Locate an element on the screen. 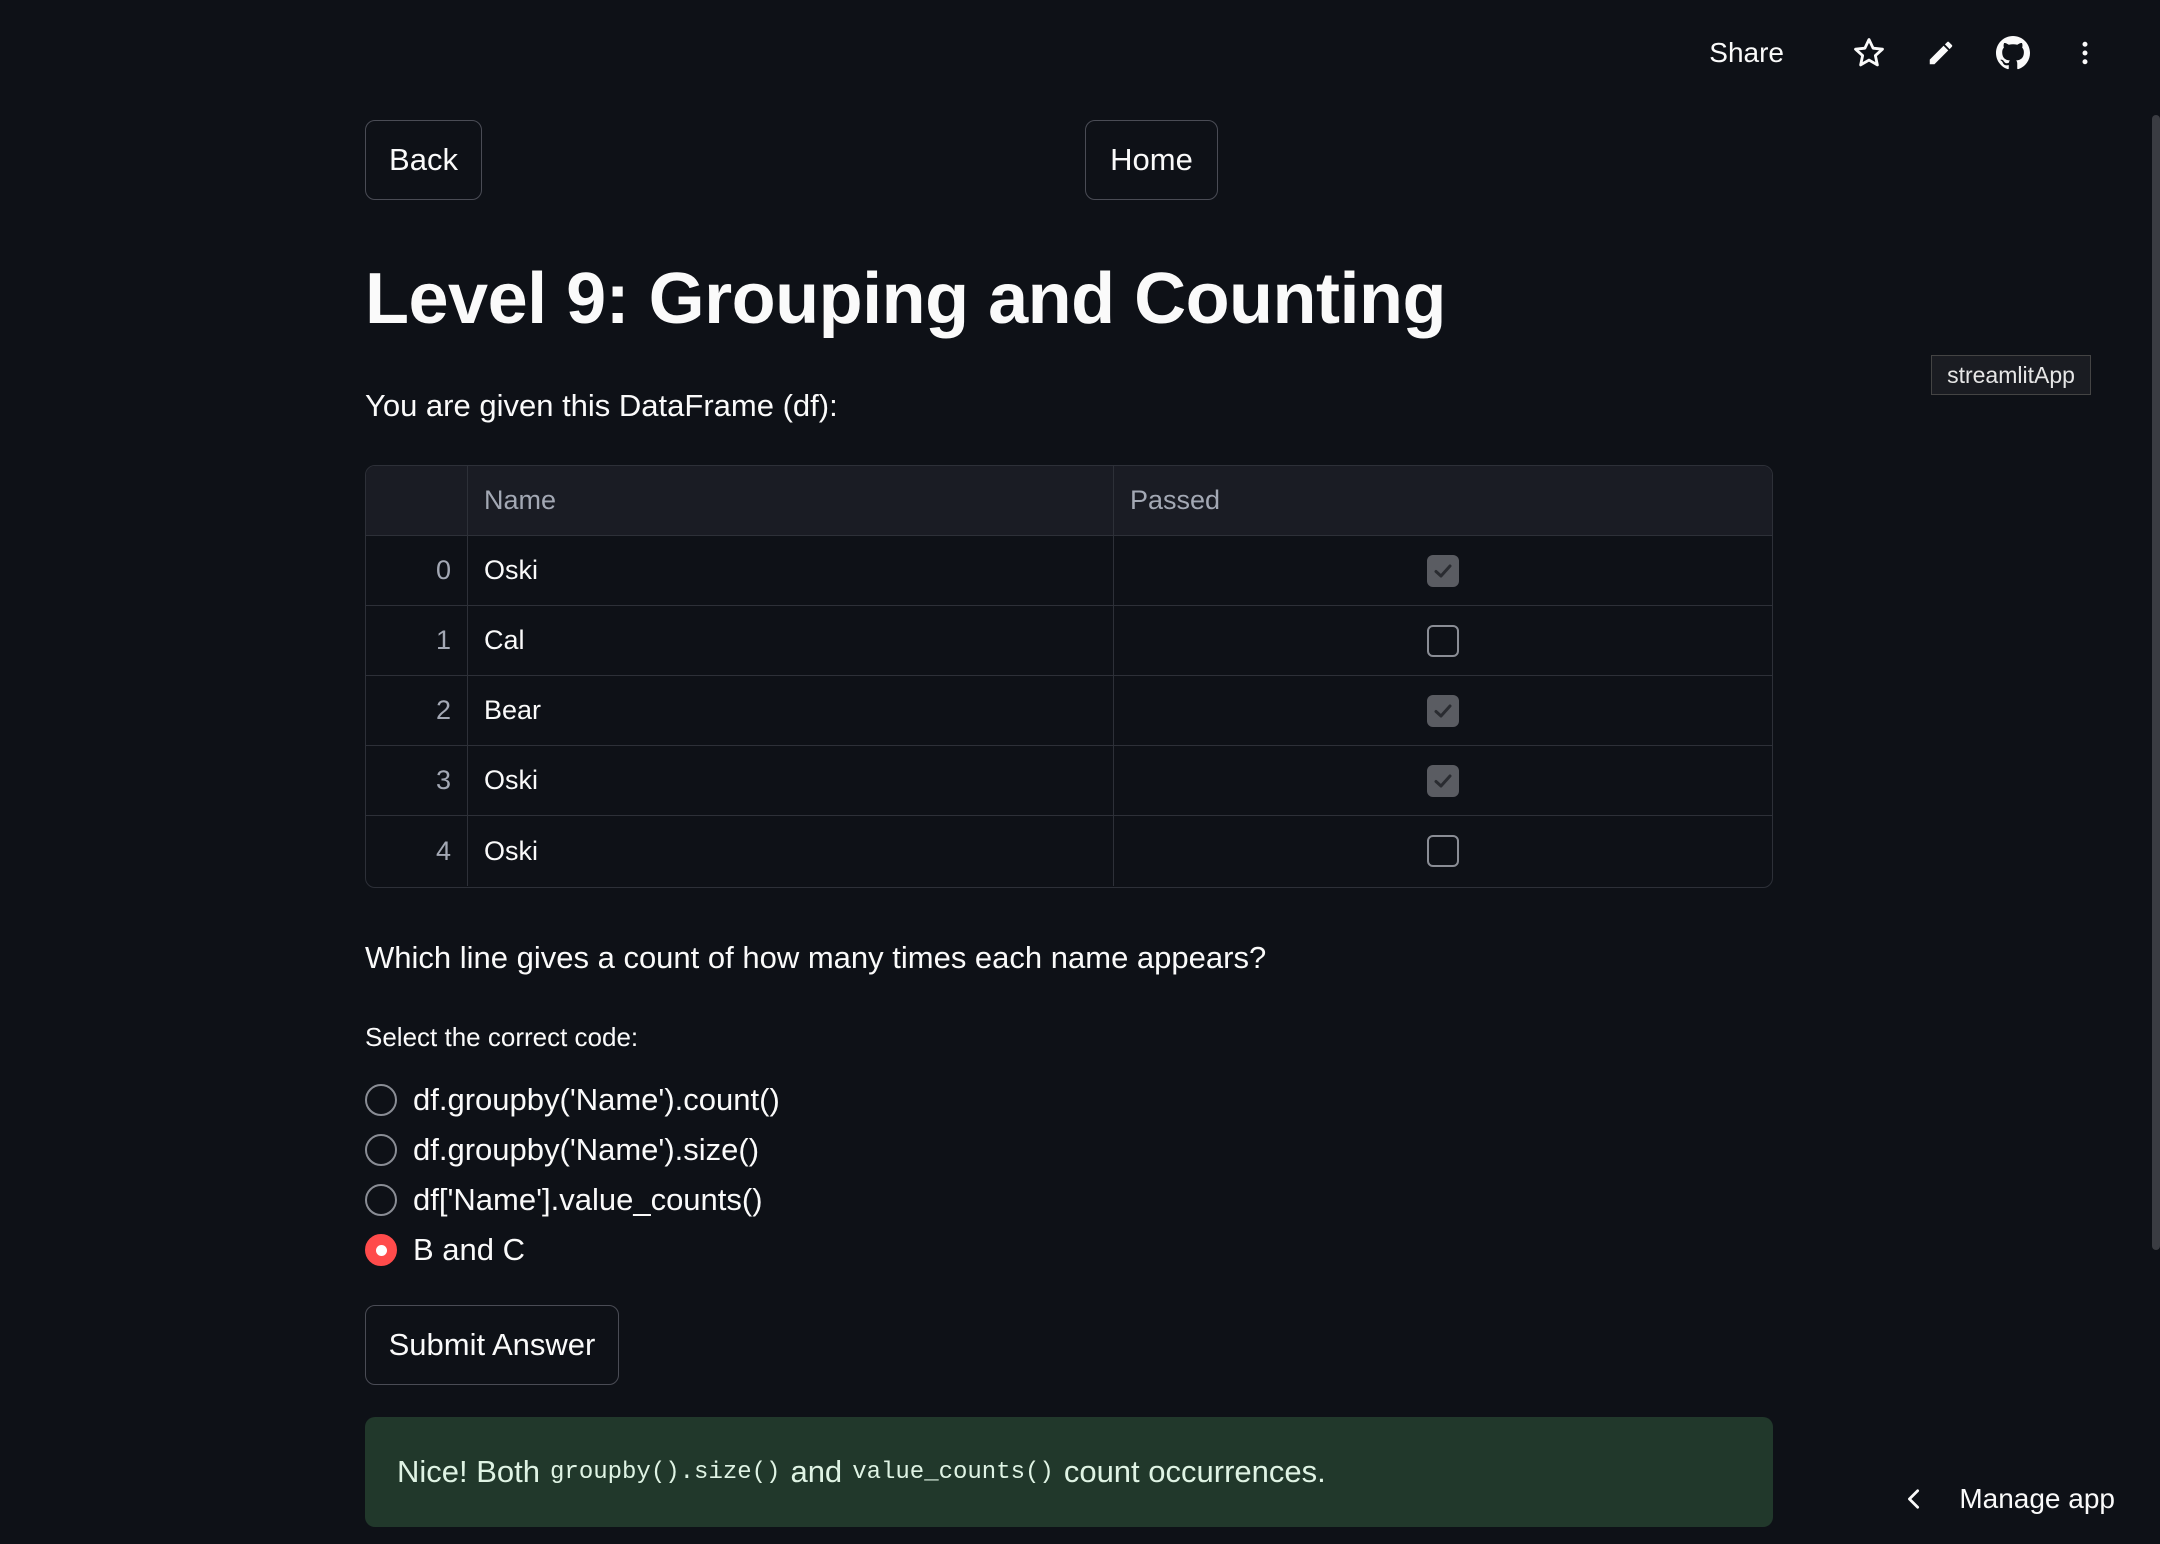 The width and height of the screenshot is (2160, 1544). header-toolbar: Share is located at coordinates (1909, 53).